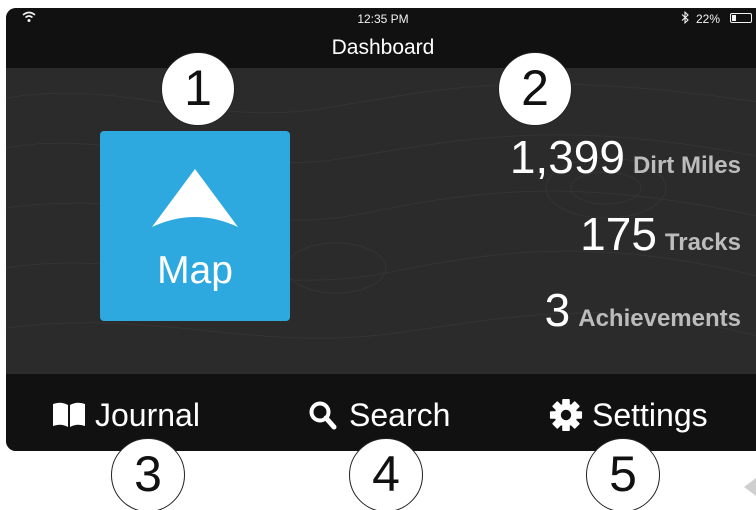 The width and height of the screenshot is (756, 510). Describe the element at coordinates (618, 234) in the screenshot. I see `stat-value: 175` at that location.